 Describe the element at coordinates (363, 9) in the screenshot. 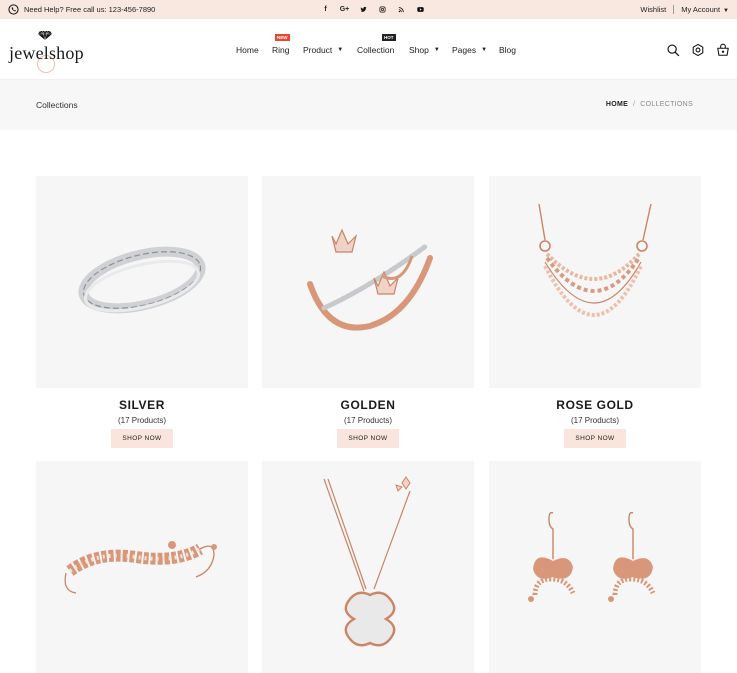

I see `twitter-icon` at that location.